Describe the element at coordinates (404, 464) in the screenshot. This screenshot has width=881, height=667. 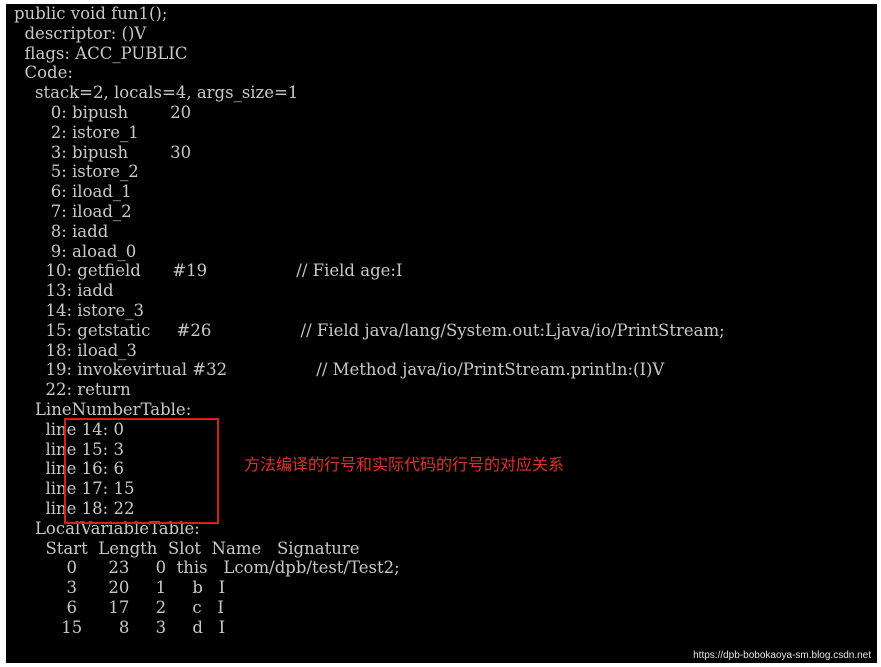
I see `annotation-label: 方法编译的行号和实际代码的行号的对应关系` at that location.